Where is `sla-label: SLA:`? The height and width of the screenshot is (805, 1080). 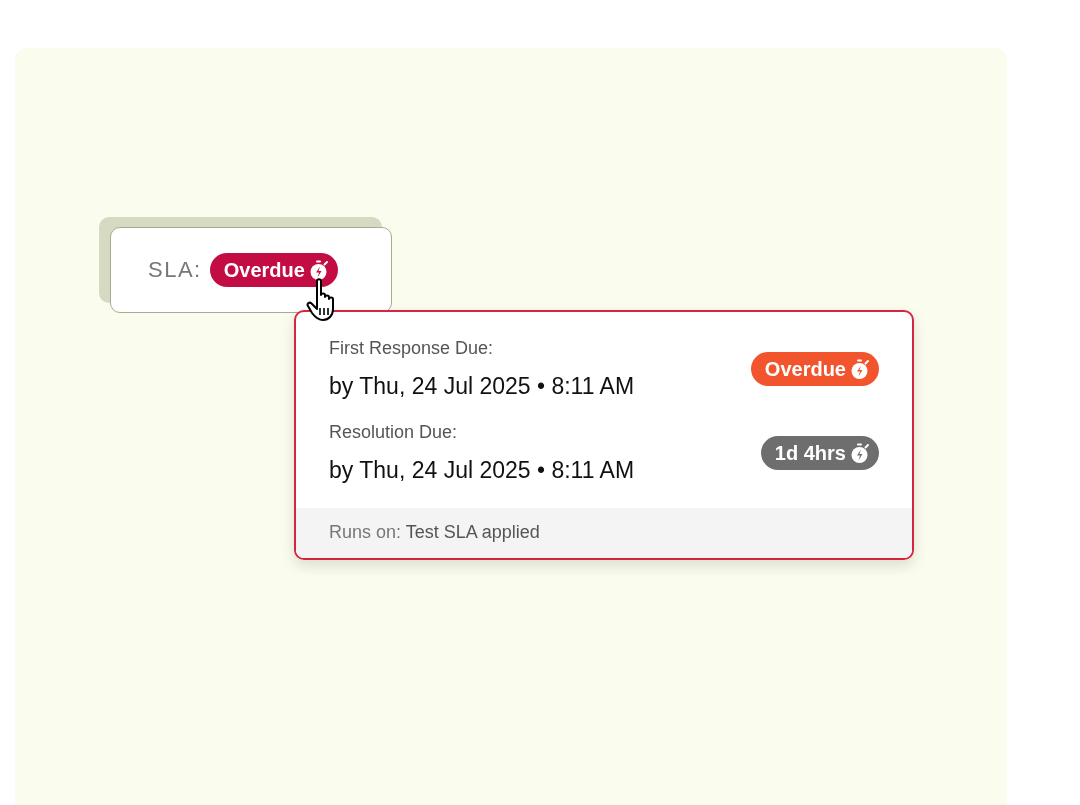 sla-label: SLA: is located at coordinates (175, 270).